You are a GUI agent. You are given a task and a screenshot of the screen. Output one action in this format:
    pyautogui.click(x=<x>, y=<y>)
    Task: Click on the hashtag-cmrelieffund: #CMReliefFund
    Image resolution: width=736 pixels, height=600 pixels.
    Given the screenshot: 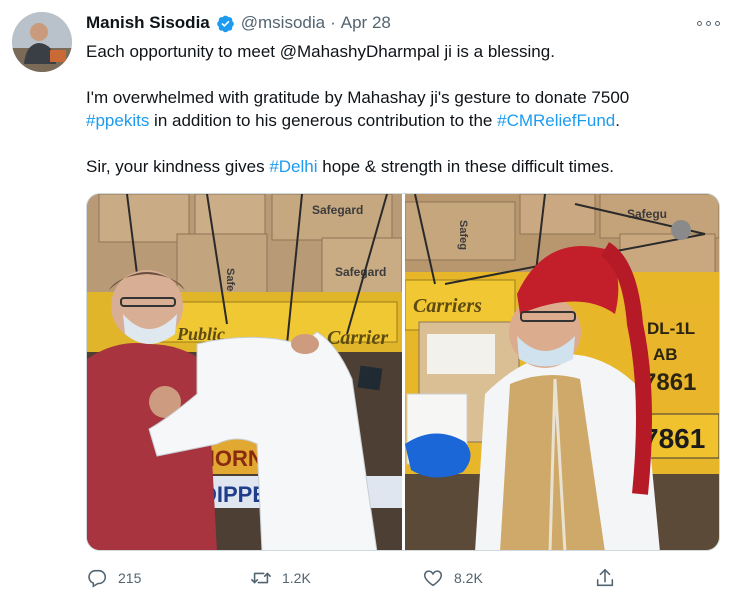 What is the action you would take?
    pyautogui.click(x=556, y=120)
    